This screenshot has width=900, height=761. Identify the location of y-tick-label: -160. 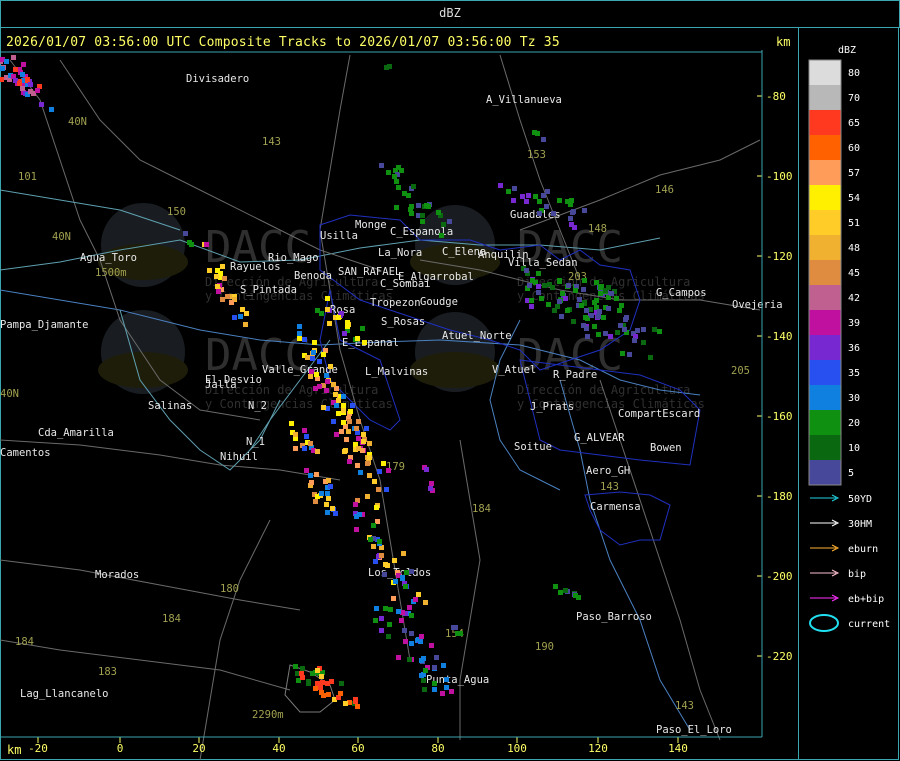
(779, 416).